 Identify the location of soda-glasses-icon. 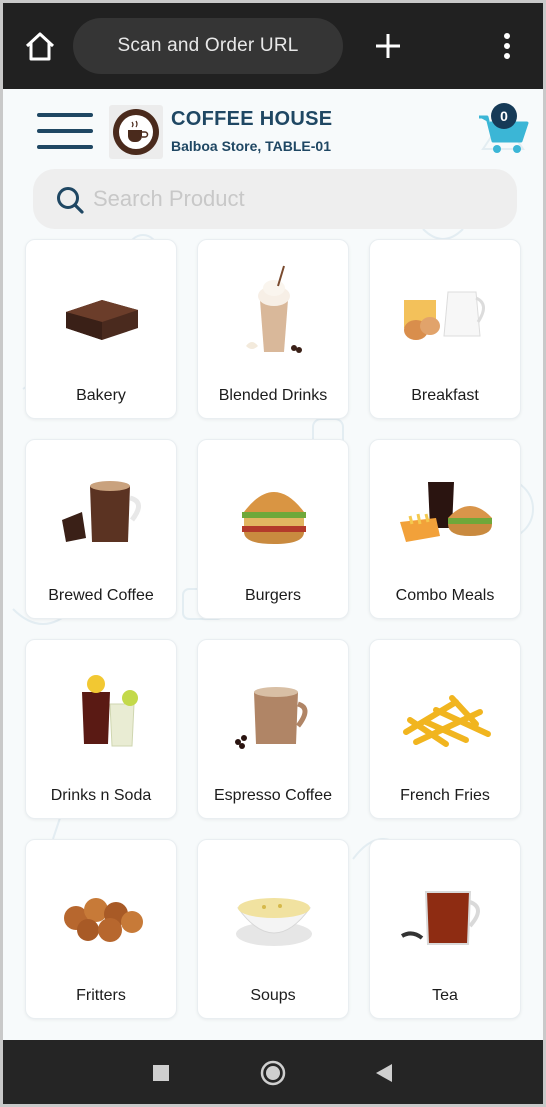
(110, 711).